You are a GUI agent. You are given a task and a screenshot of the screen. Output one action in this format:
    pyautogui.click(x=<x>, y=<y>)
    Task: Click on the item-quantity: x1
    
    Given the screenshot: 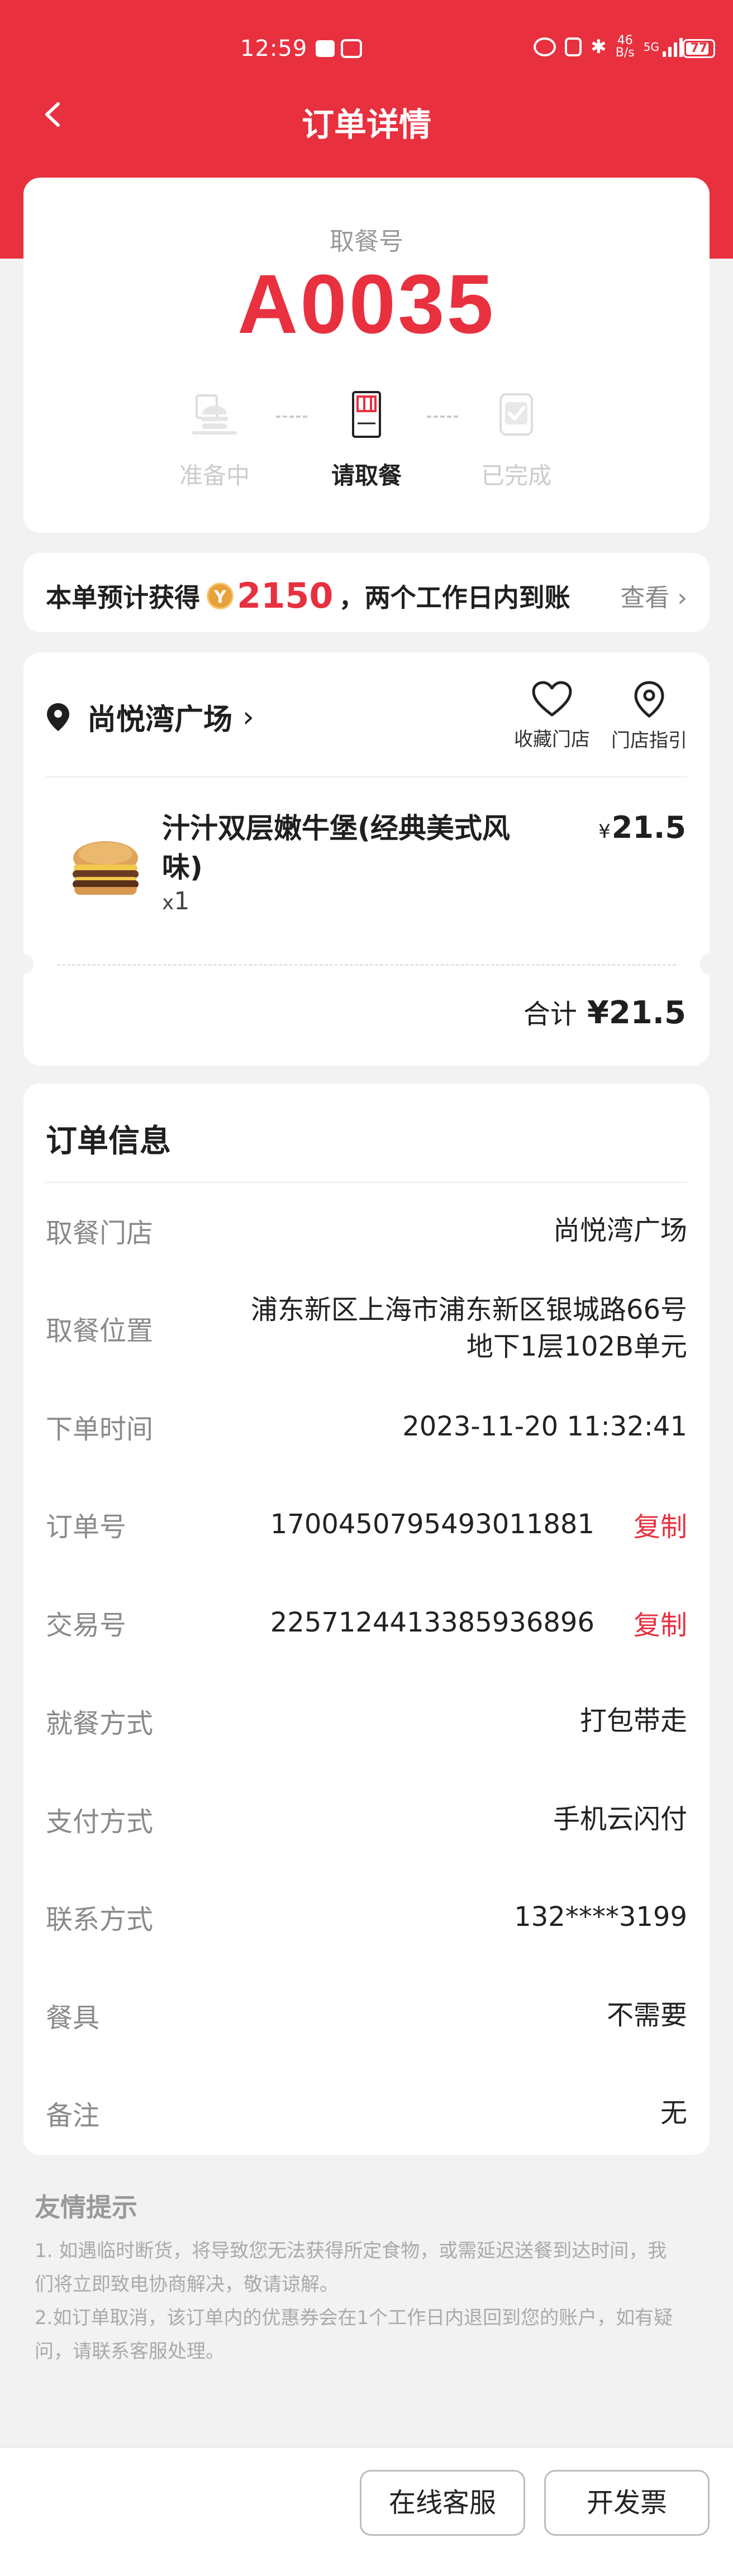 What is the action you would take?
    pyautogui.click(x=175, y=901)
    